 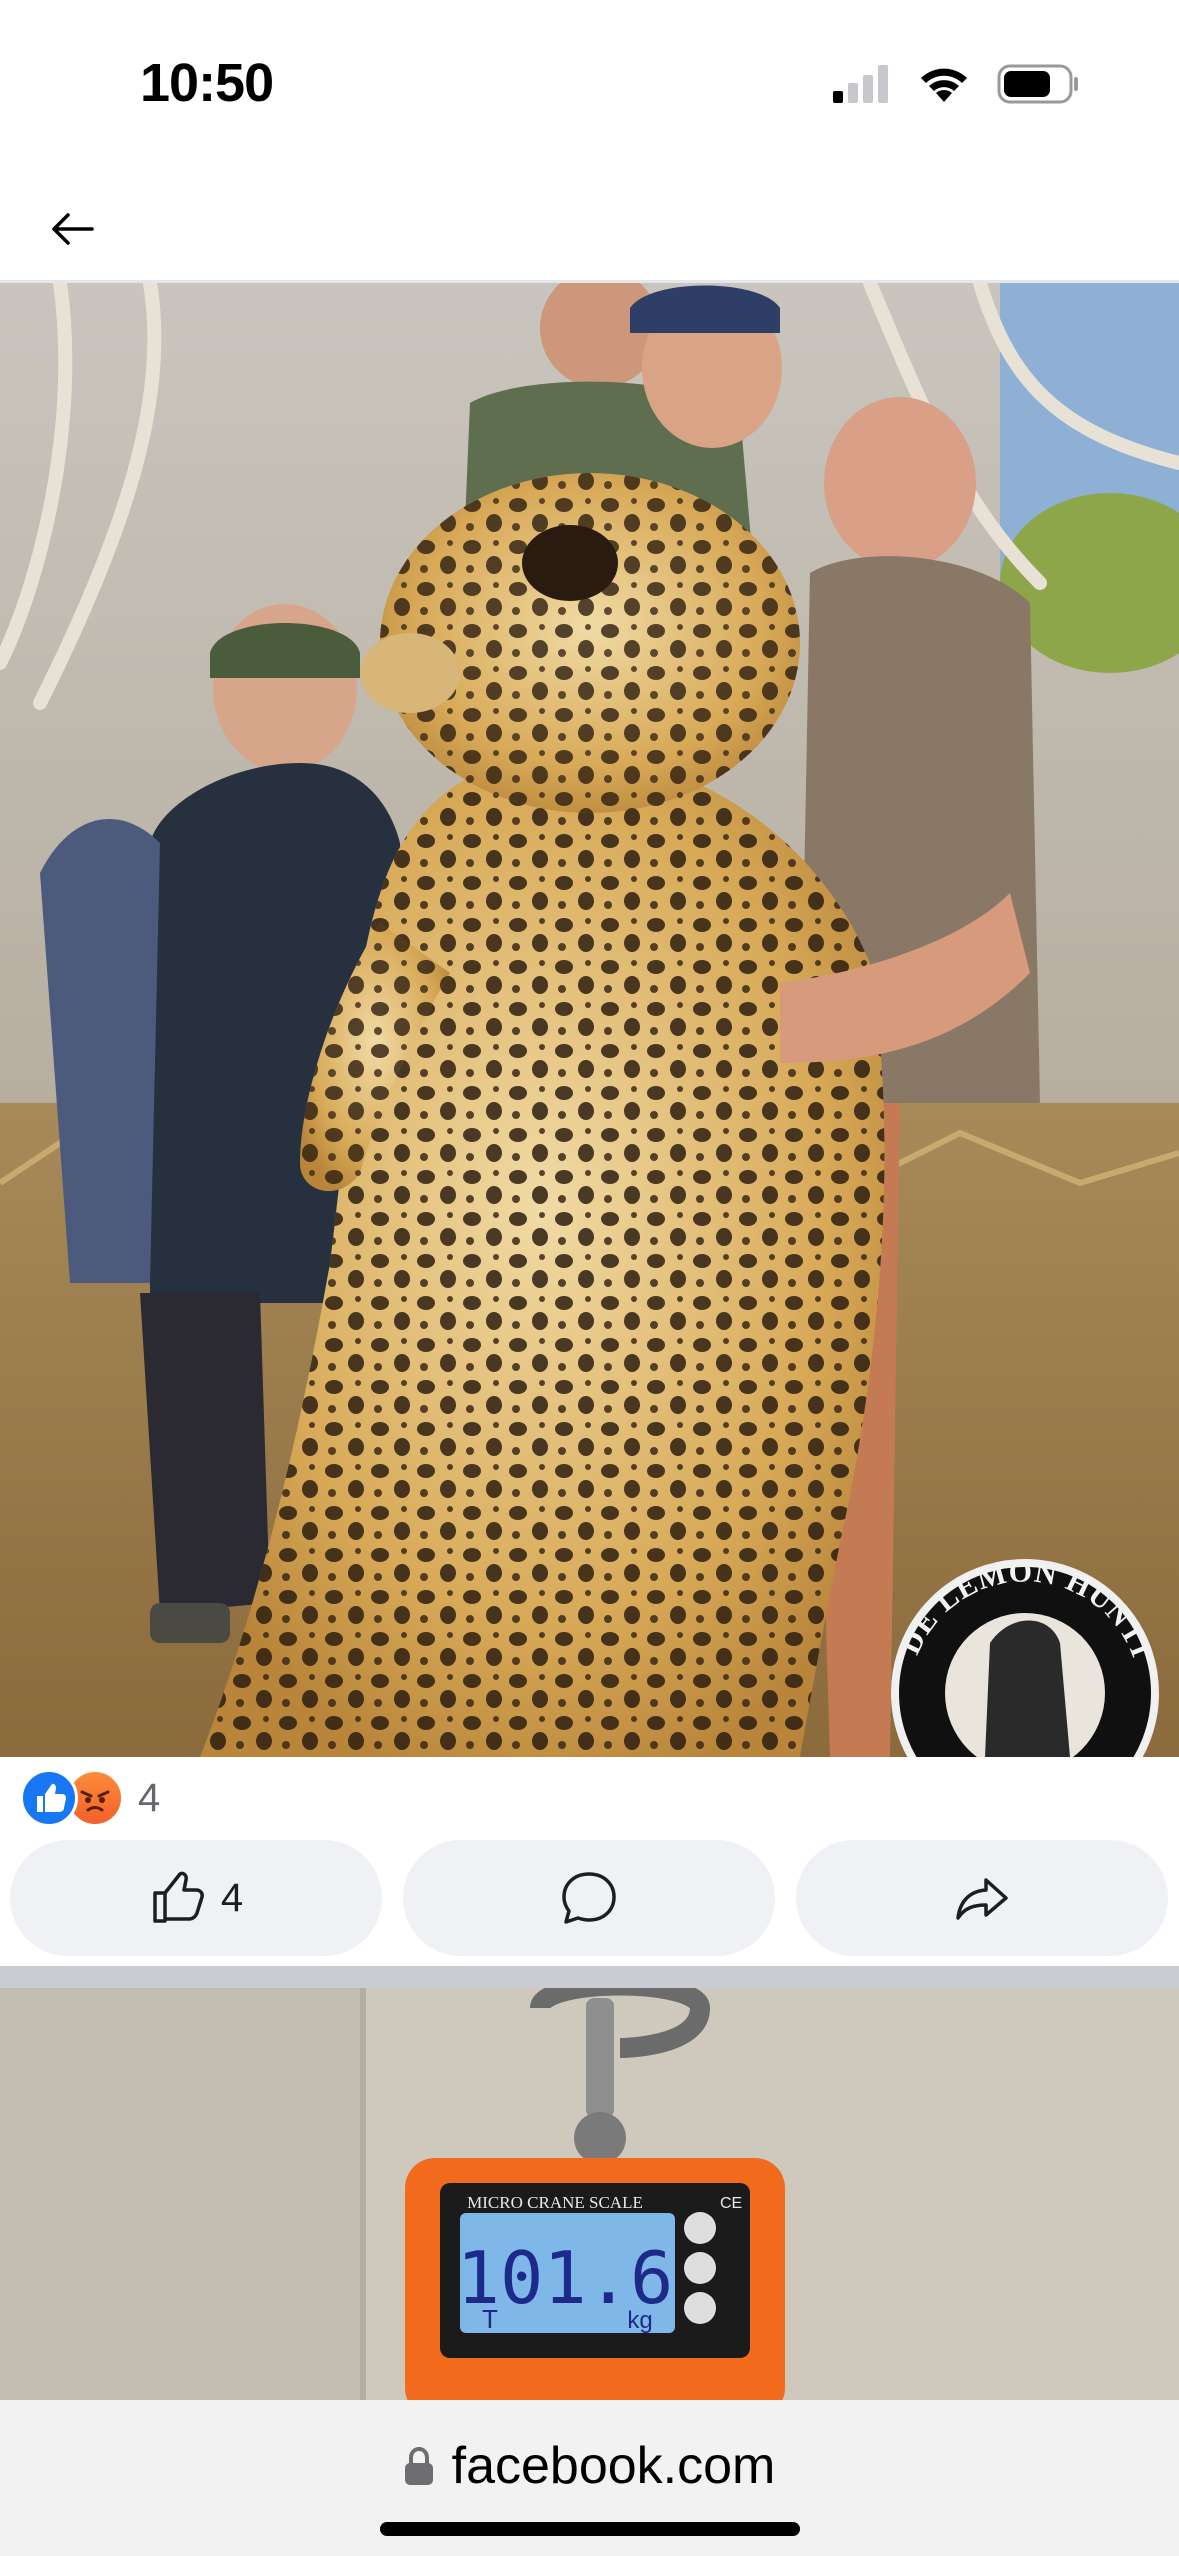 What do you see at coordinates (49, 1798) in the screenshot?
I see `like-reaction-icon` at bounding box center [49, 1798].